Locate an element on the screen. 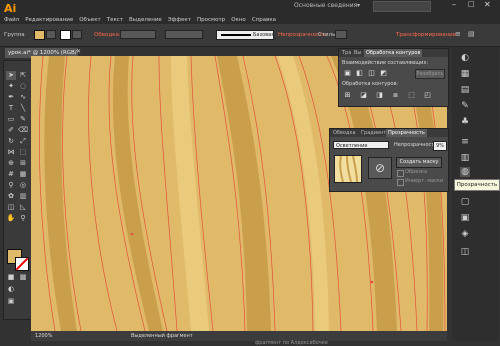 The image size is (500, 346). magic-wand-icon: ✦ is located at coordinates (11, 86).